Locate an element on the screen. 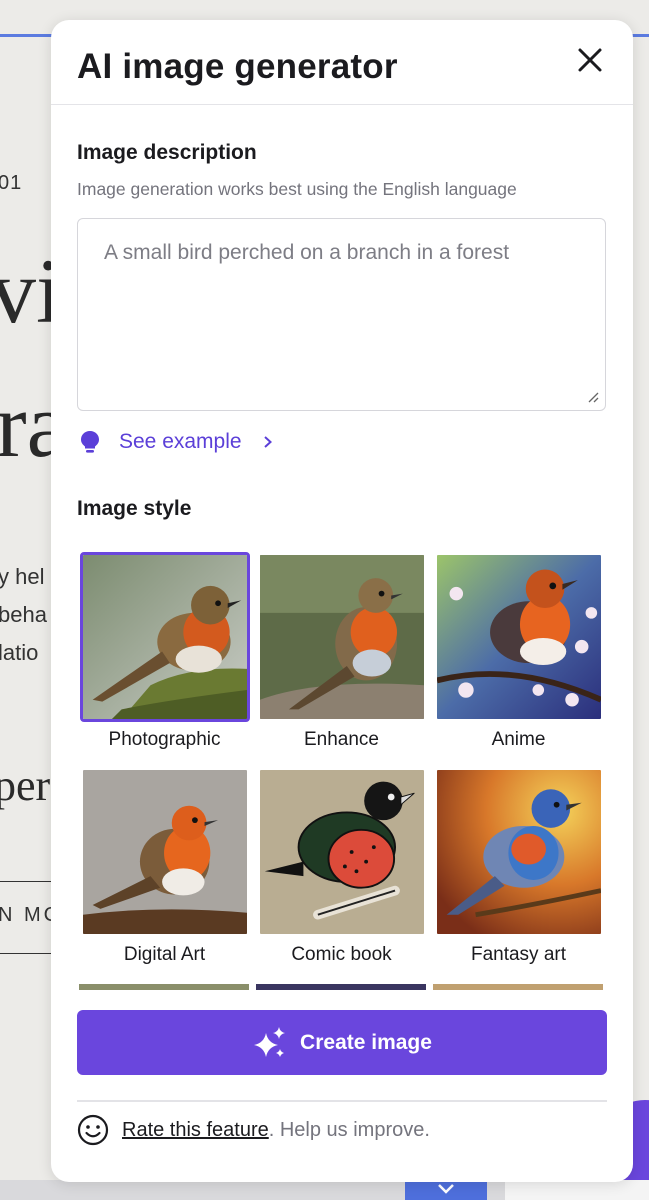 This screenshot has height=1200, width=649. robin-enhance-image is located at coordinates (341, 637).